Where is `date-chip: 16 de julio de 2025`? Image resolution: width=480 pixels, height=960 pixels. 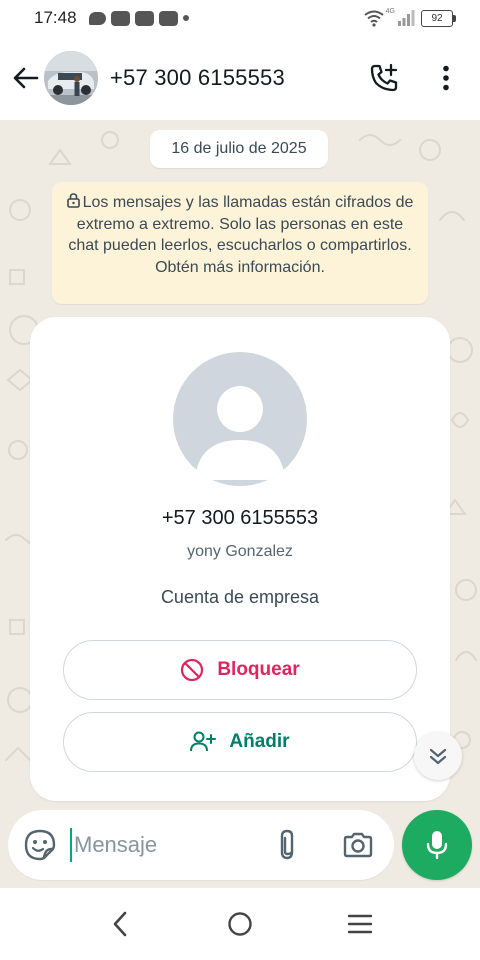 date-chip: 16 de julio de 2025 is located at coordinates (239, 149).